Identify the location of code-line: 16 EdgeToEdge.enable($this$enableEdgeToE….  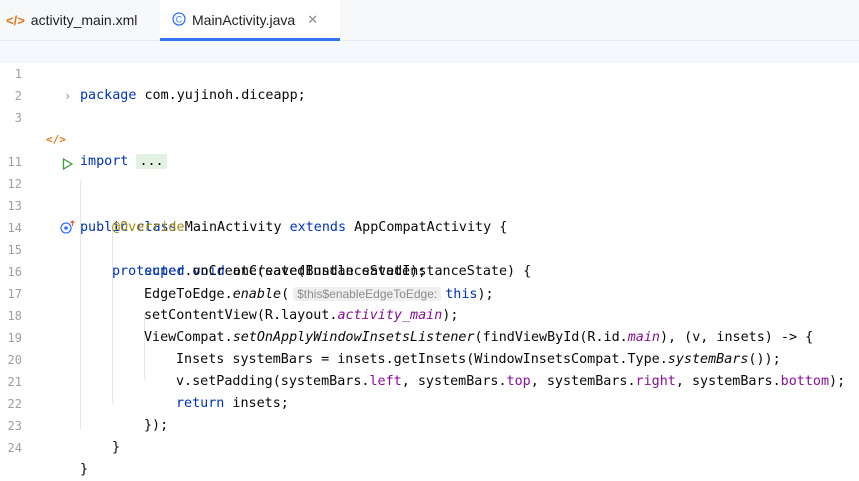
(429, 270).